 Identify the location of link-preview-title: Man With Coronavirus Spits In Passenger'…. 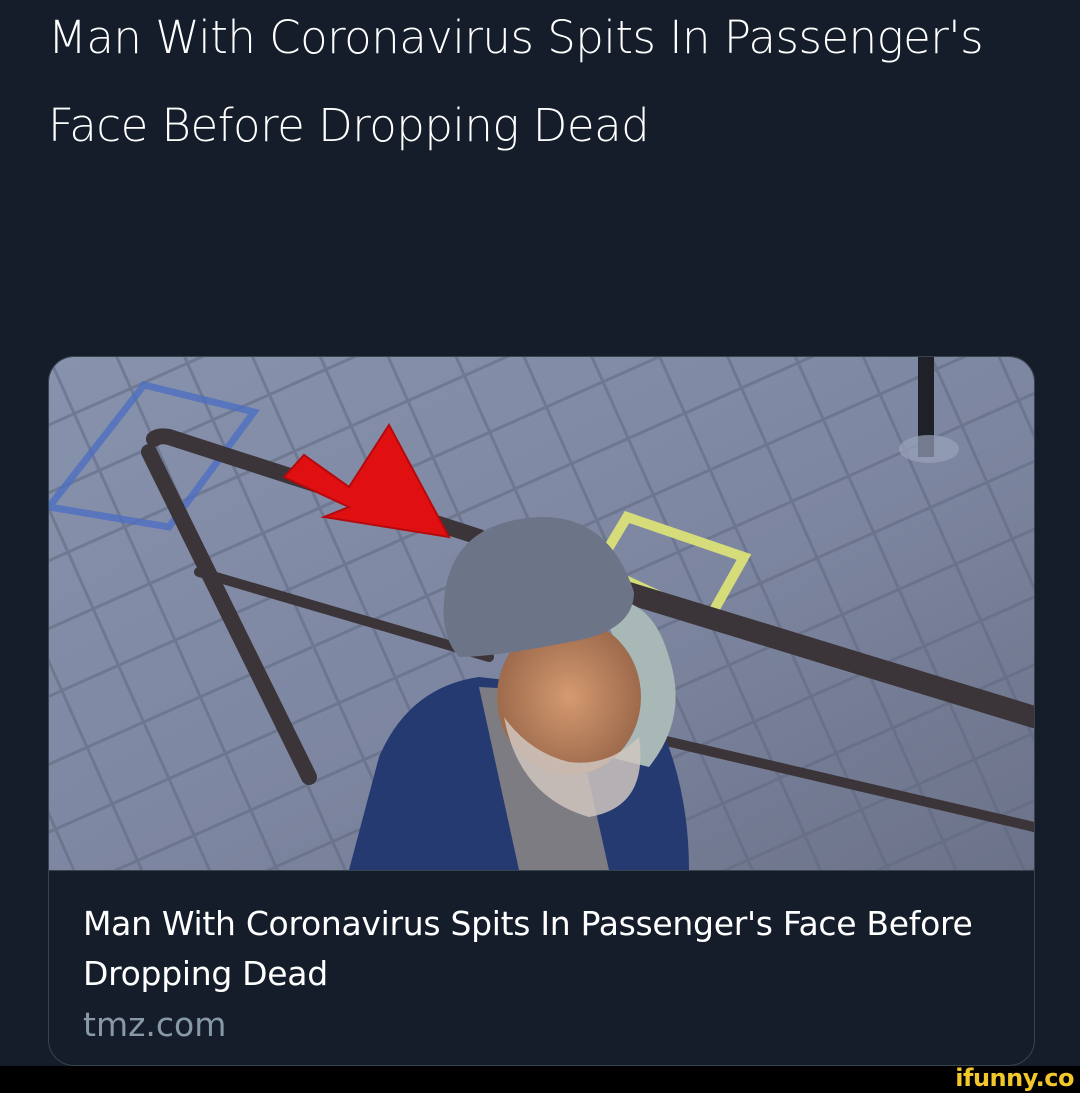
(543, 949).